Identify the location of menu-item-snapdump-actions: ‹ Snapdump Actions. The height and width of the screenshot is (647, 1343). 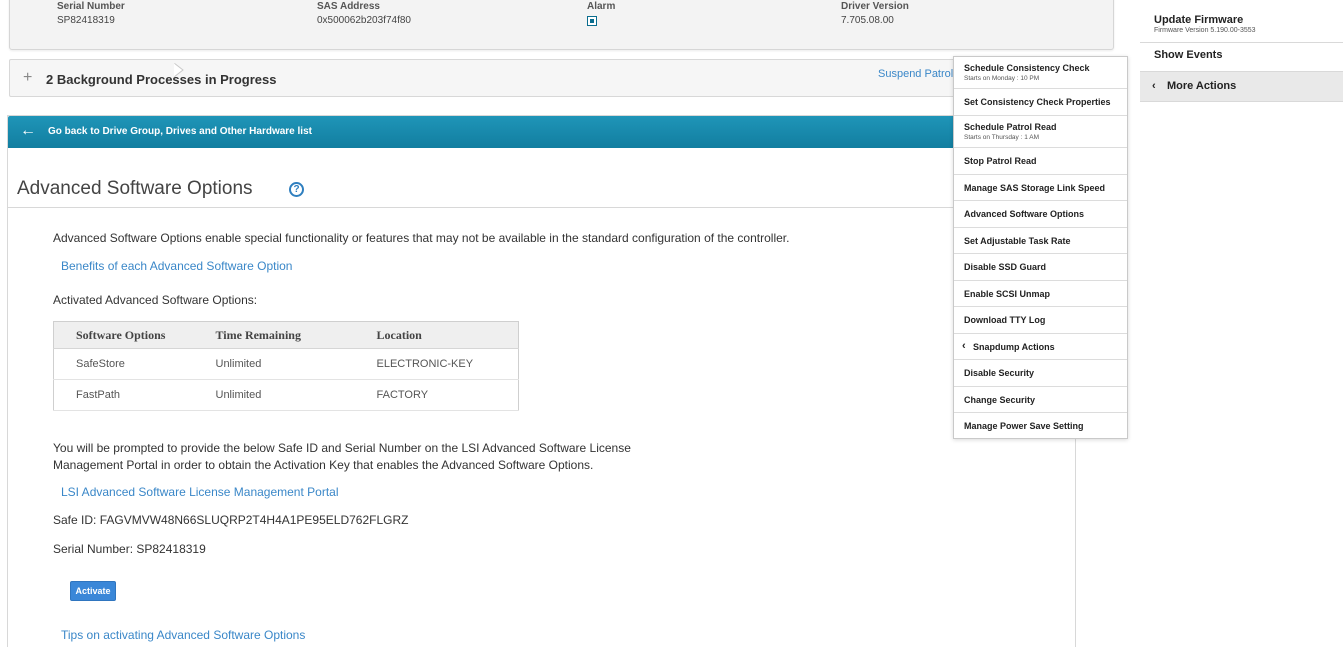
(1040, 347).